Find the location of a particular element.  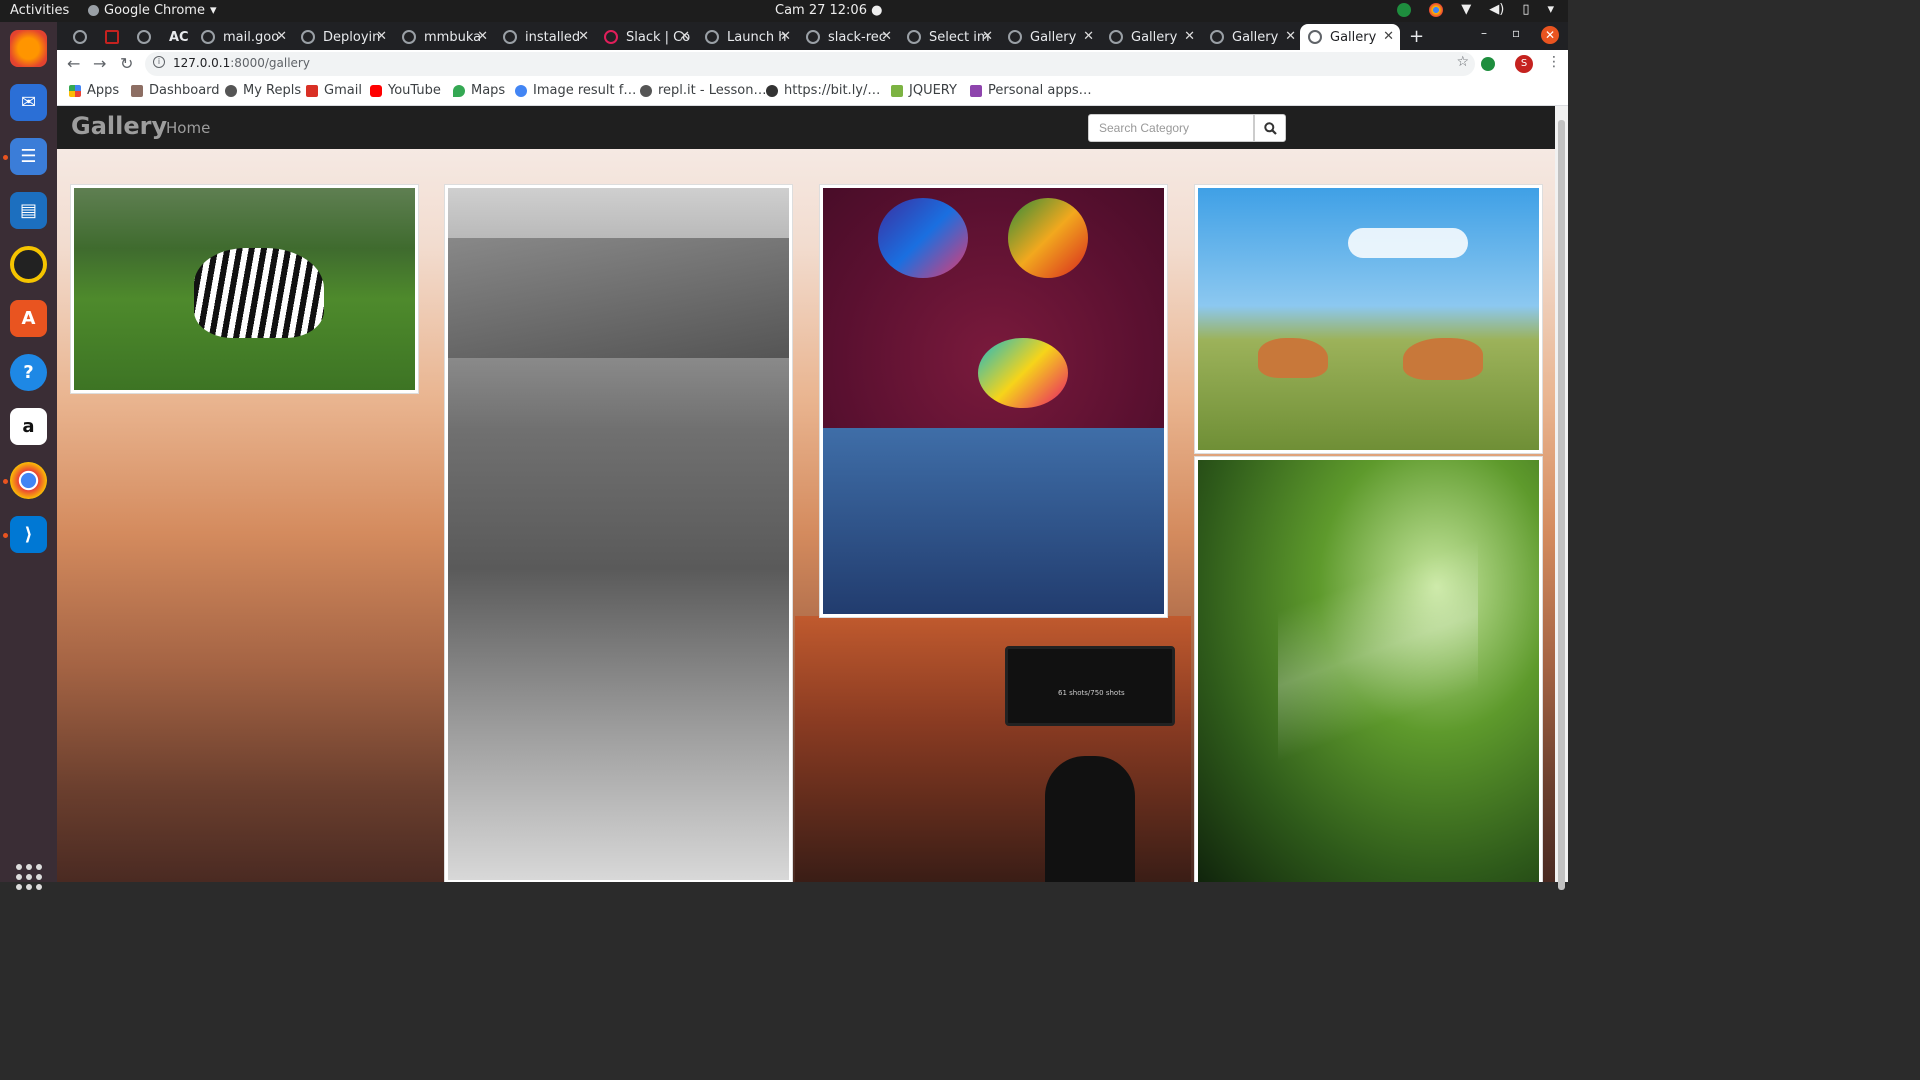

tab-active: Gallery ✕ is located at coordinates (1350, 37).